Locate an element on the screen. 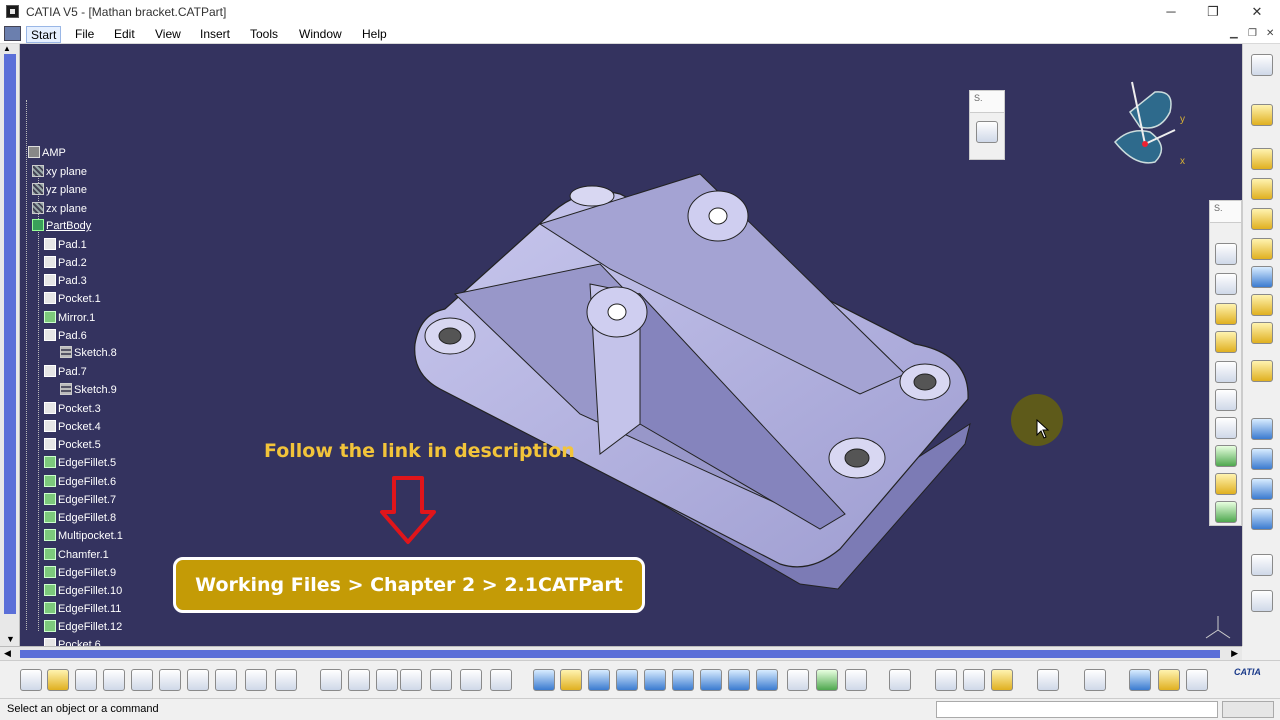 This screenshot has width=1280, height=720. new-document-icon is located at coordinates (31, 680).